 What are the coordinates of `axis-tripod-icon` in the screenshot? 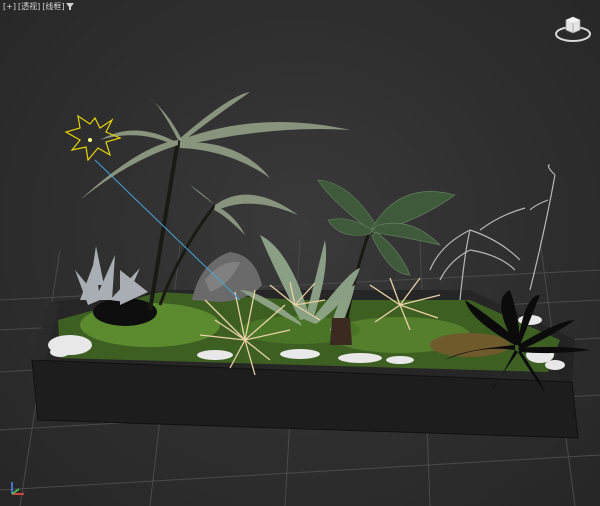 It's located at (17, 489).